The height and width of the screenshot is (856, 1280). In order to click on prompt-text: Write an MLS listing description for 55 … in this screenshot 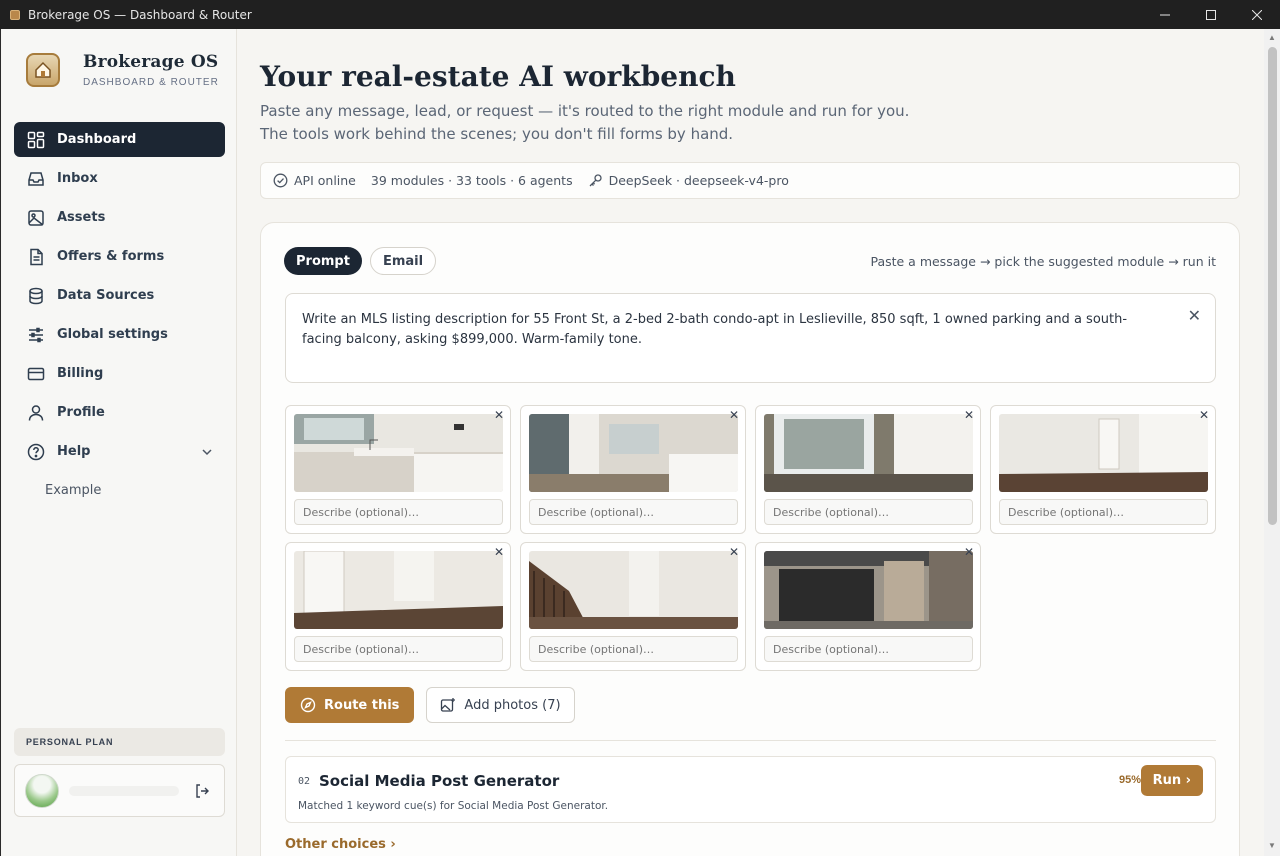, I will do `click(715, 329)`.